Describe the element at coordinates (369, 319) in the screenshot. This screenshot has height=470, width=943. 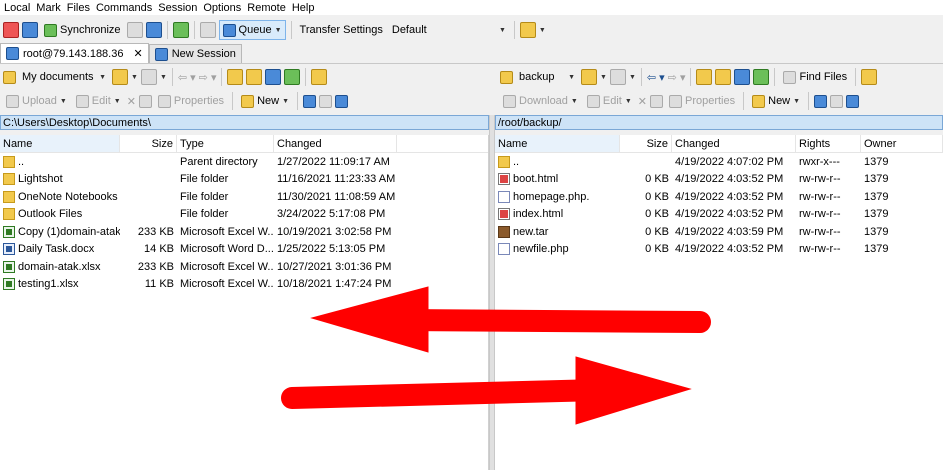
I see `left-arrow-head` at that location.